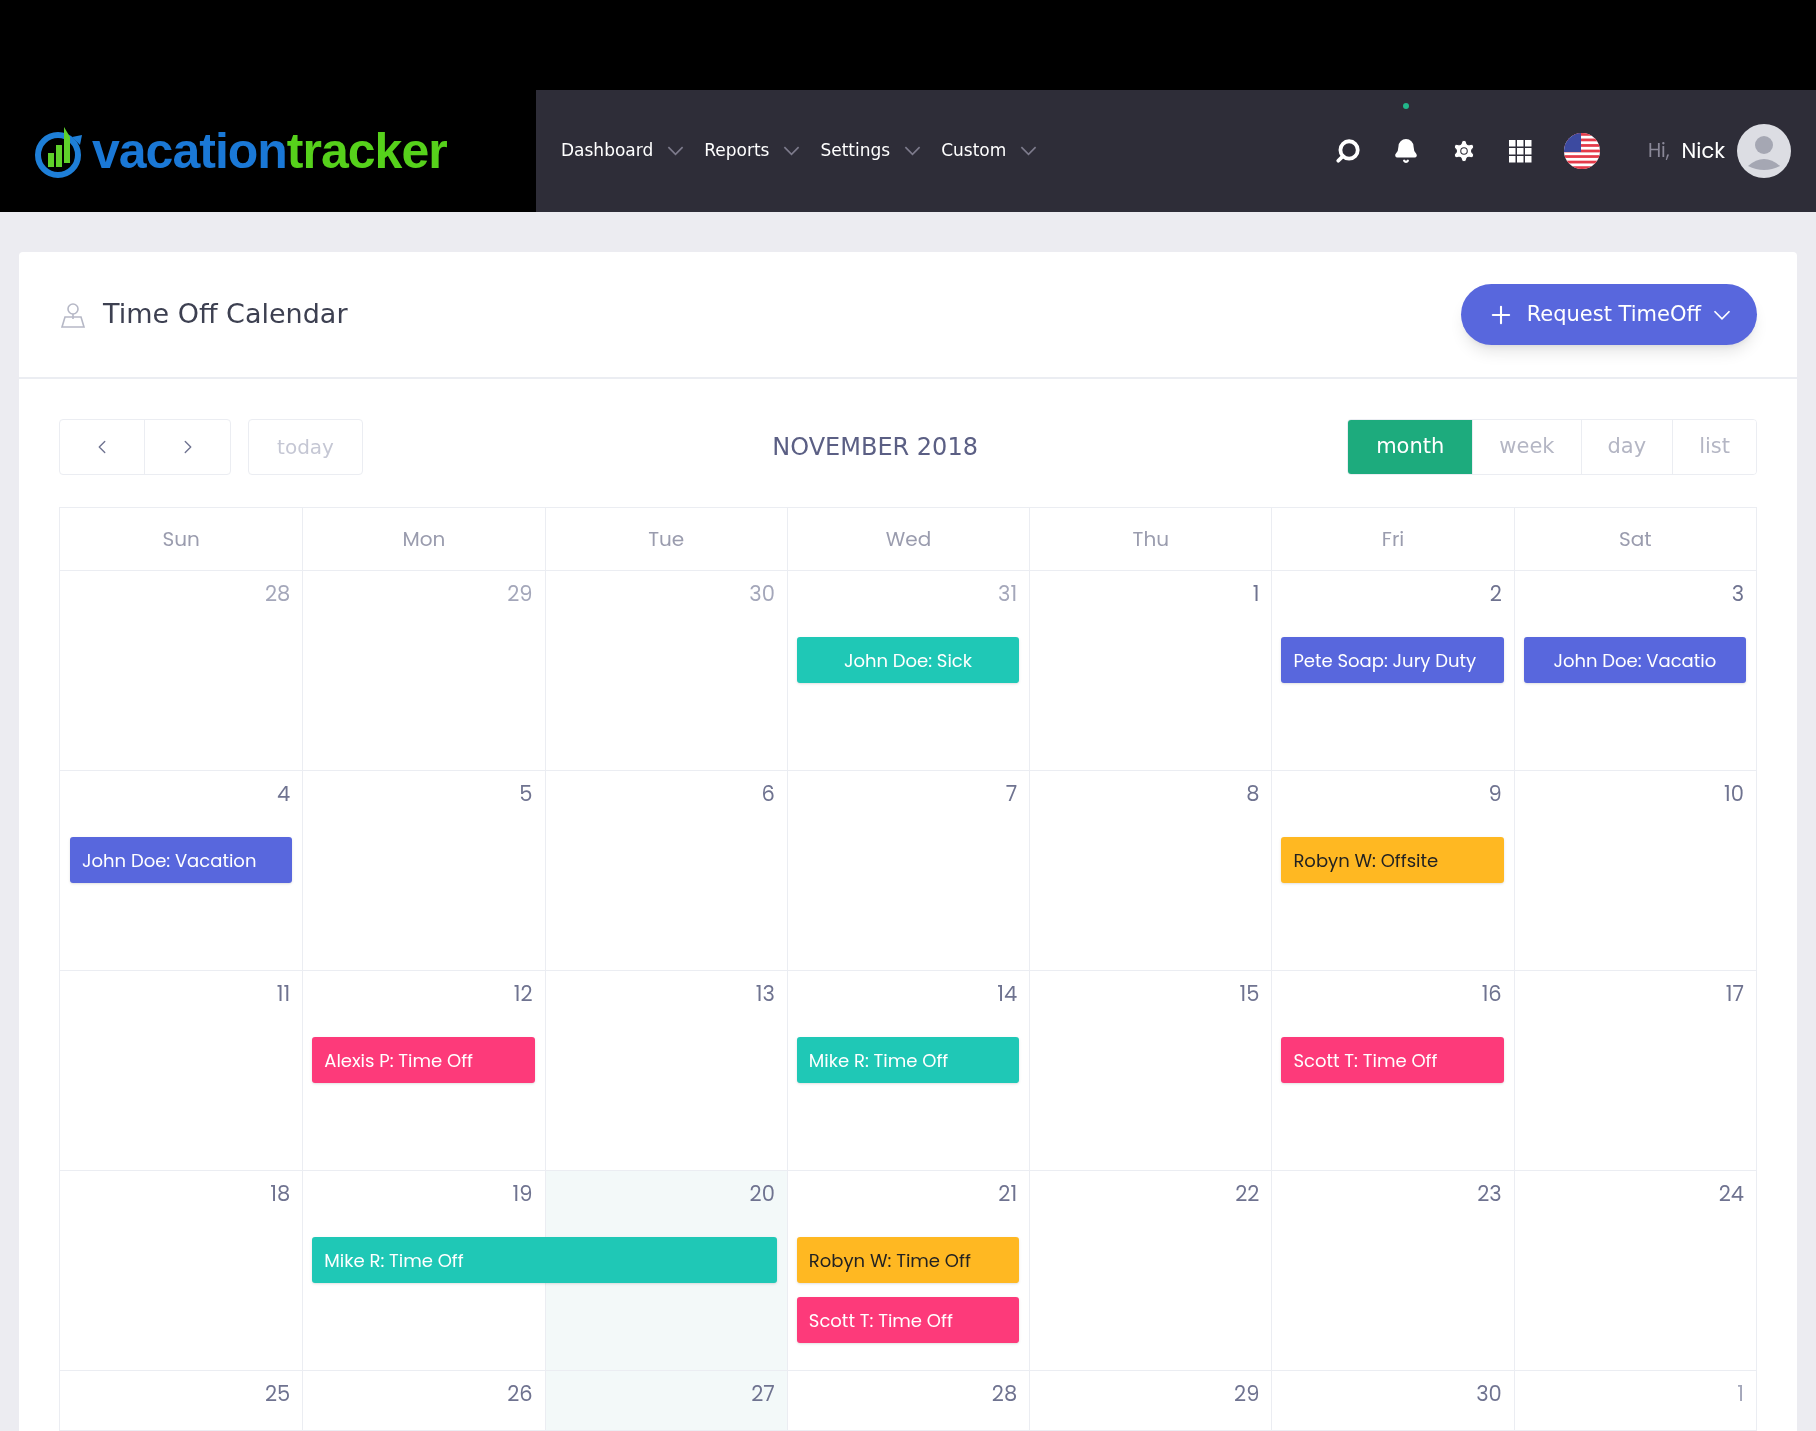  Describe the element at coordinates (1737, 593) in the screenshot. I see `day-number: 3` at that location.